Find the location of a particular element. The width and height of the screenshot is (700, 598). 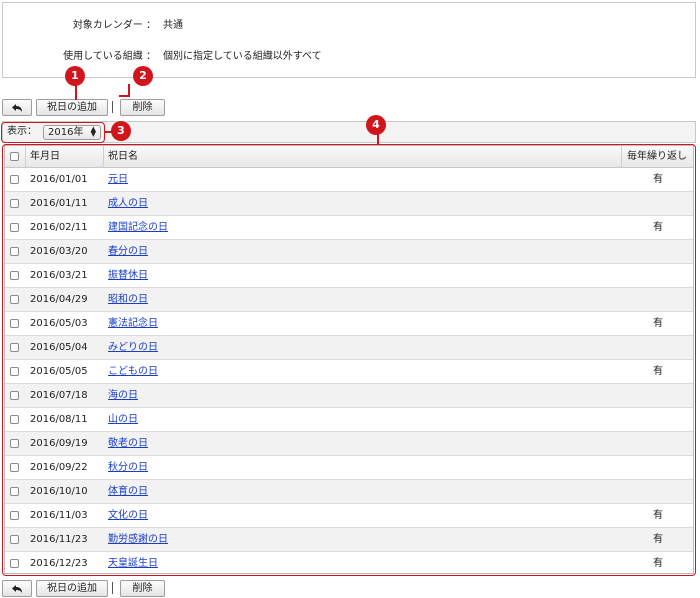

organization-label: 使用している組織 ： is located at coordinates (109, 56).